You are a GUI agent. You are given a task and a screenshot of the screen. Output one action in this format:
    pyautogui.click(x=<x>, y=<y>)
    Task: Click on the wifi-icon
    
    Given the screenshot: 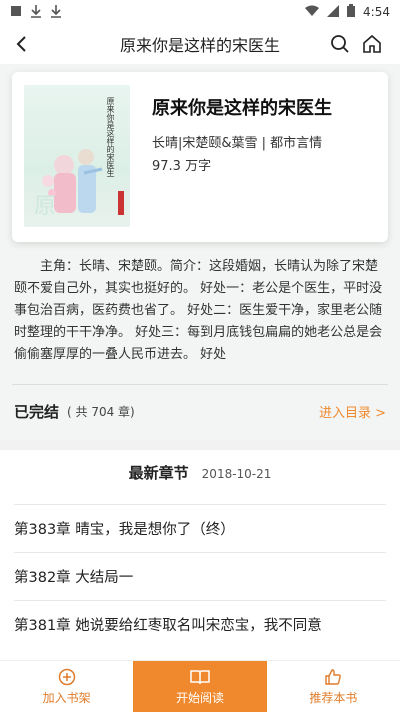 What is the action you would take?
    pyautogui.click(x=312, y=12)
    